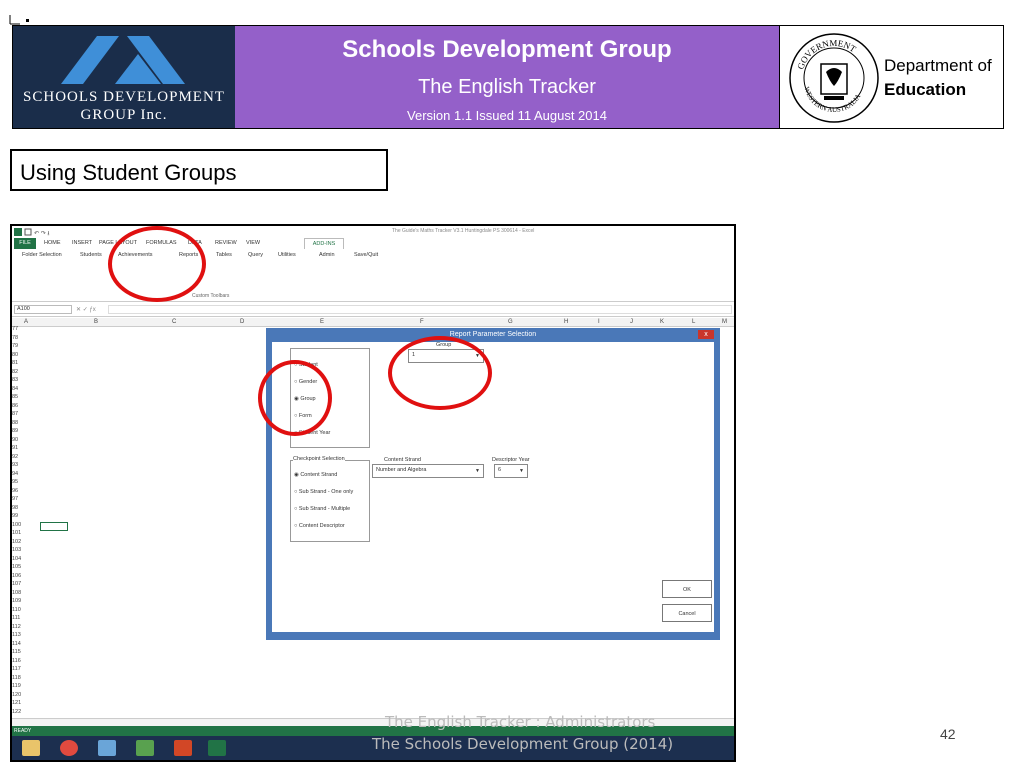 This screenshot has height=768, width=1024. Describe the element at coordinates (706, 334) in the screenshot. I see `close-icon: x` at that location.